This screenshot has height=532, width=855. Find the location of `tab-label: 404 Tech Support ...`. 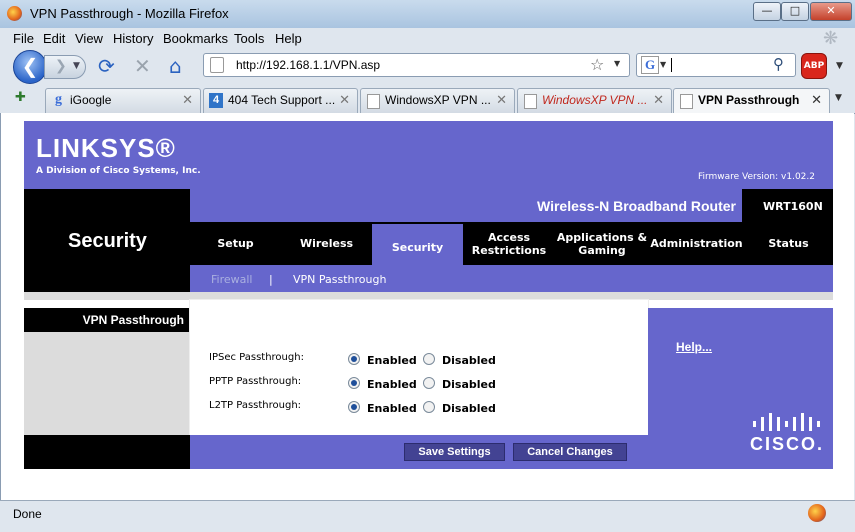

tab-label: 404 Tech Support ... is located at coordinates (282, 100).